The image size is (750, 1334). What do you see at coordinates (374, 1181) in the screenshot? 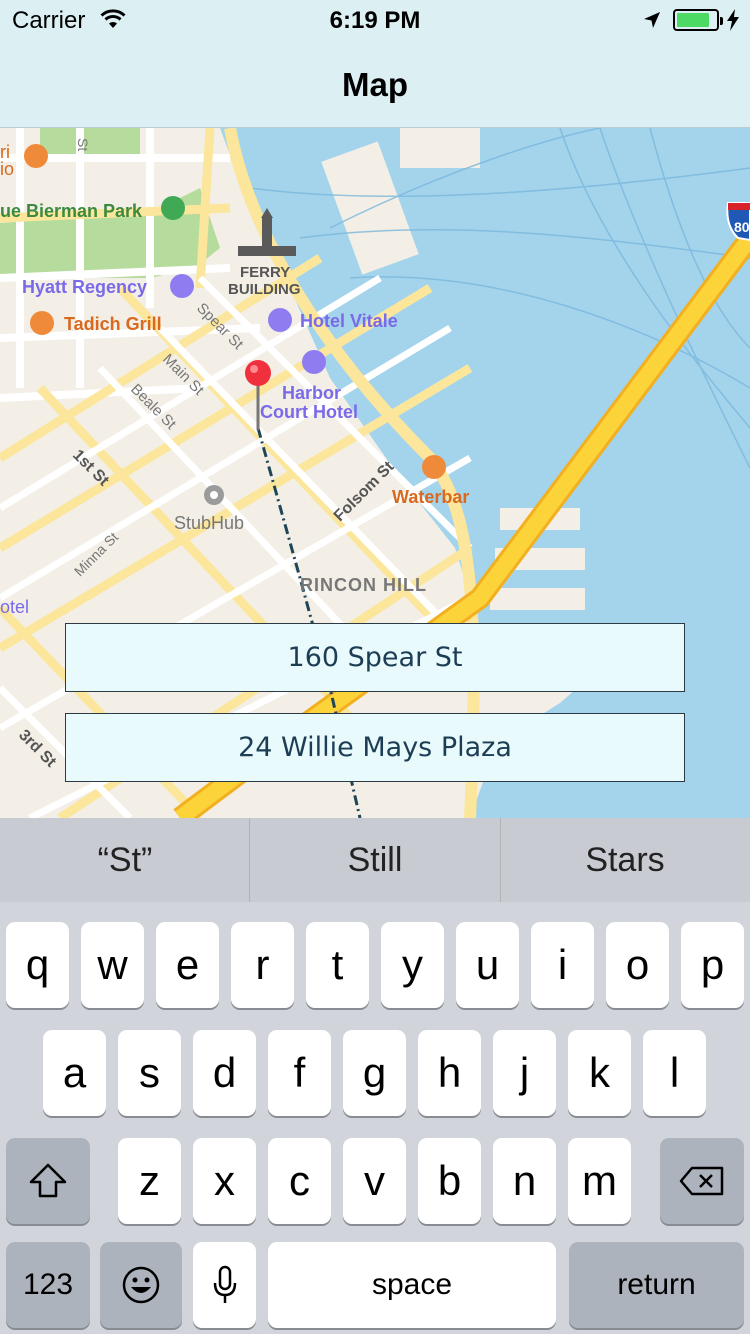
I see `key-v: v` at bounding box center [374, 1181].